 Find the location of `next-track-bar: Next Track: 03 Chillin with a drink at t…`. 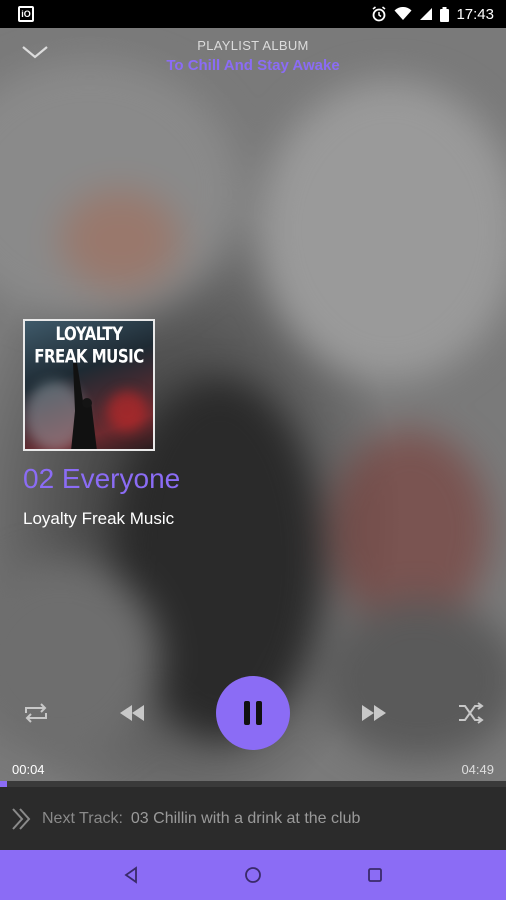

next-track-bar: Next Track: 03 Chillin with a drink at t… is located at coordinates (253, 818).